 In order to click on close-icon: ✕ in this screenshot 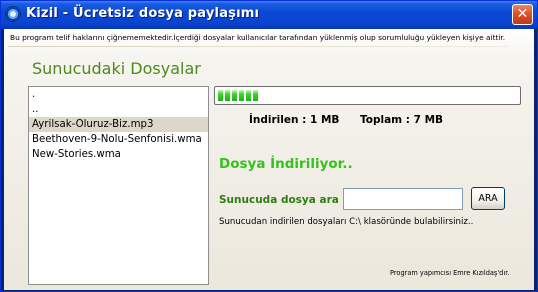, I will do `click(522, 14)`.